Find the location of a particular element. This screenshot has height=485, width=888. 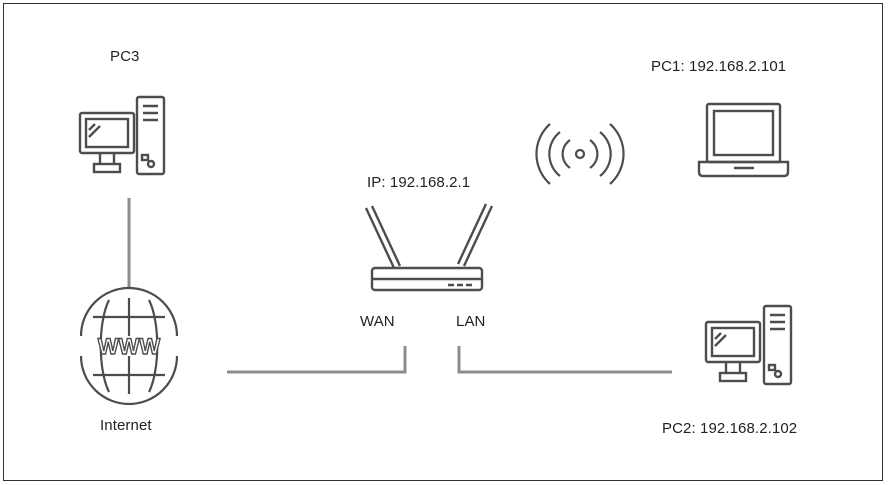

pc1-laptop-icon is located at coordinates (743, 140).